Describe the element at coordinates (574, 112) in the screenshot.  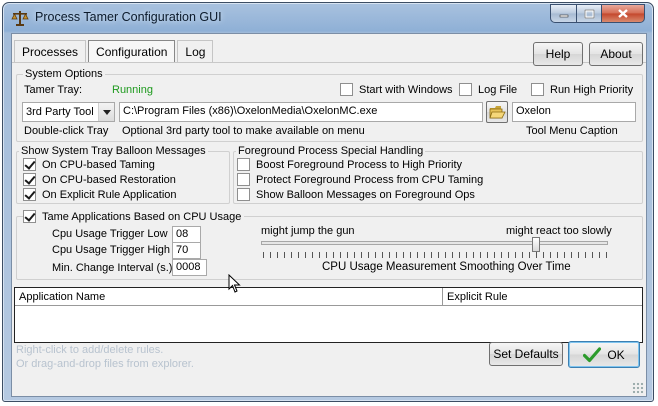
I see `tool-caption-input: Oxelon` at that location.